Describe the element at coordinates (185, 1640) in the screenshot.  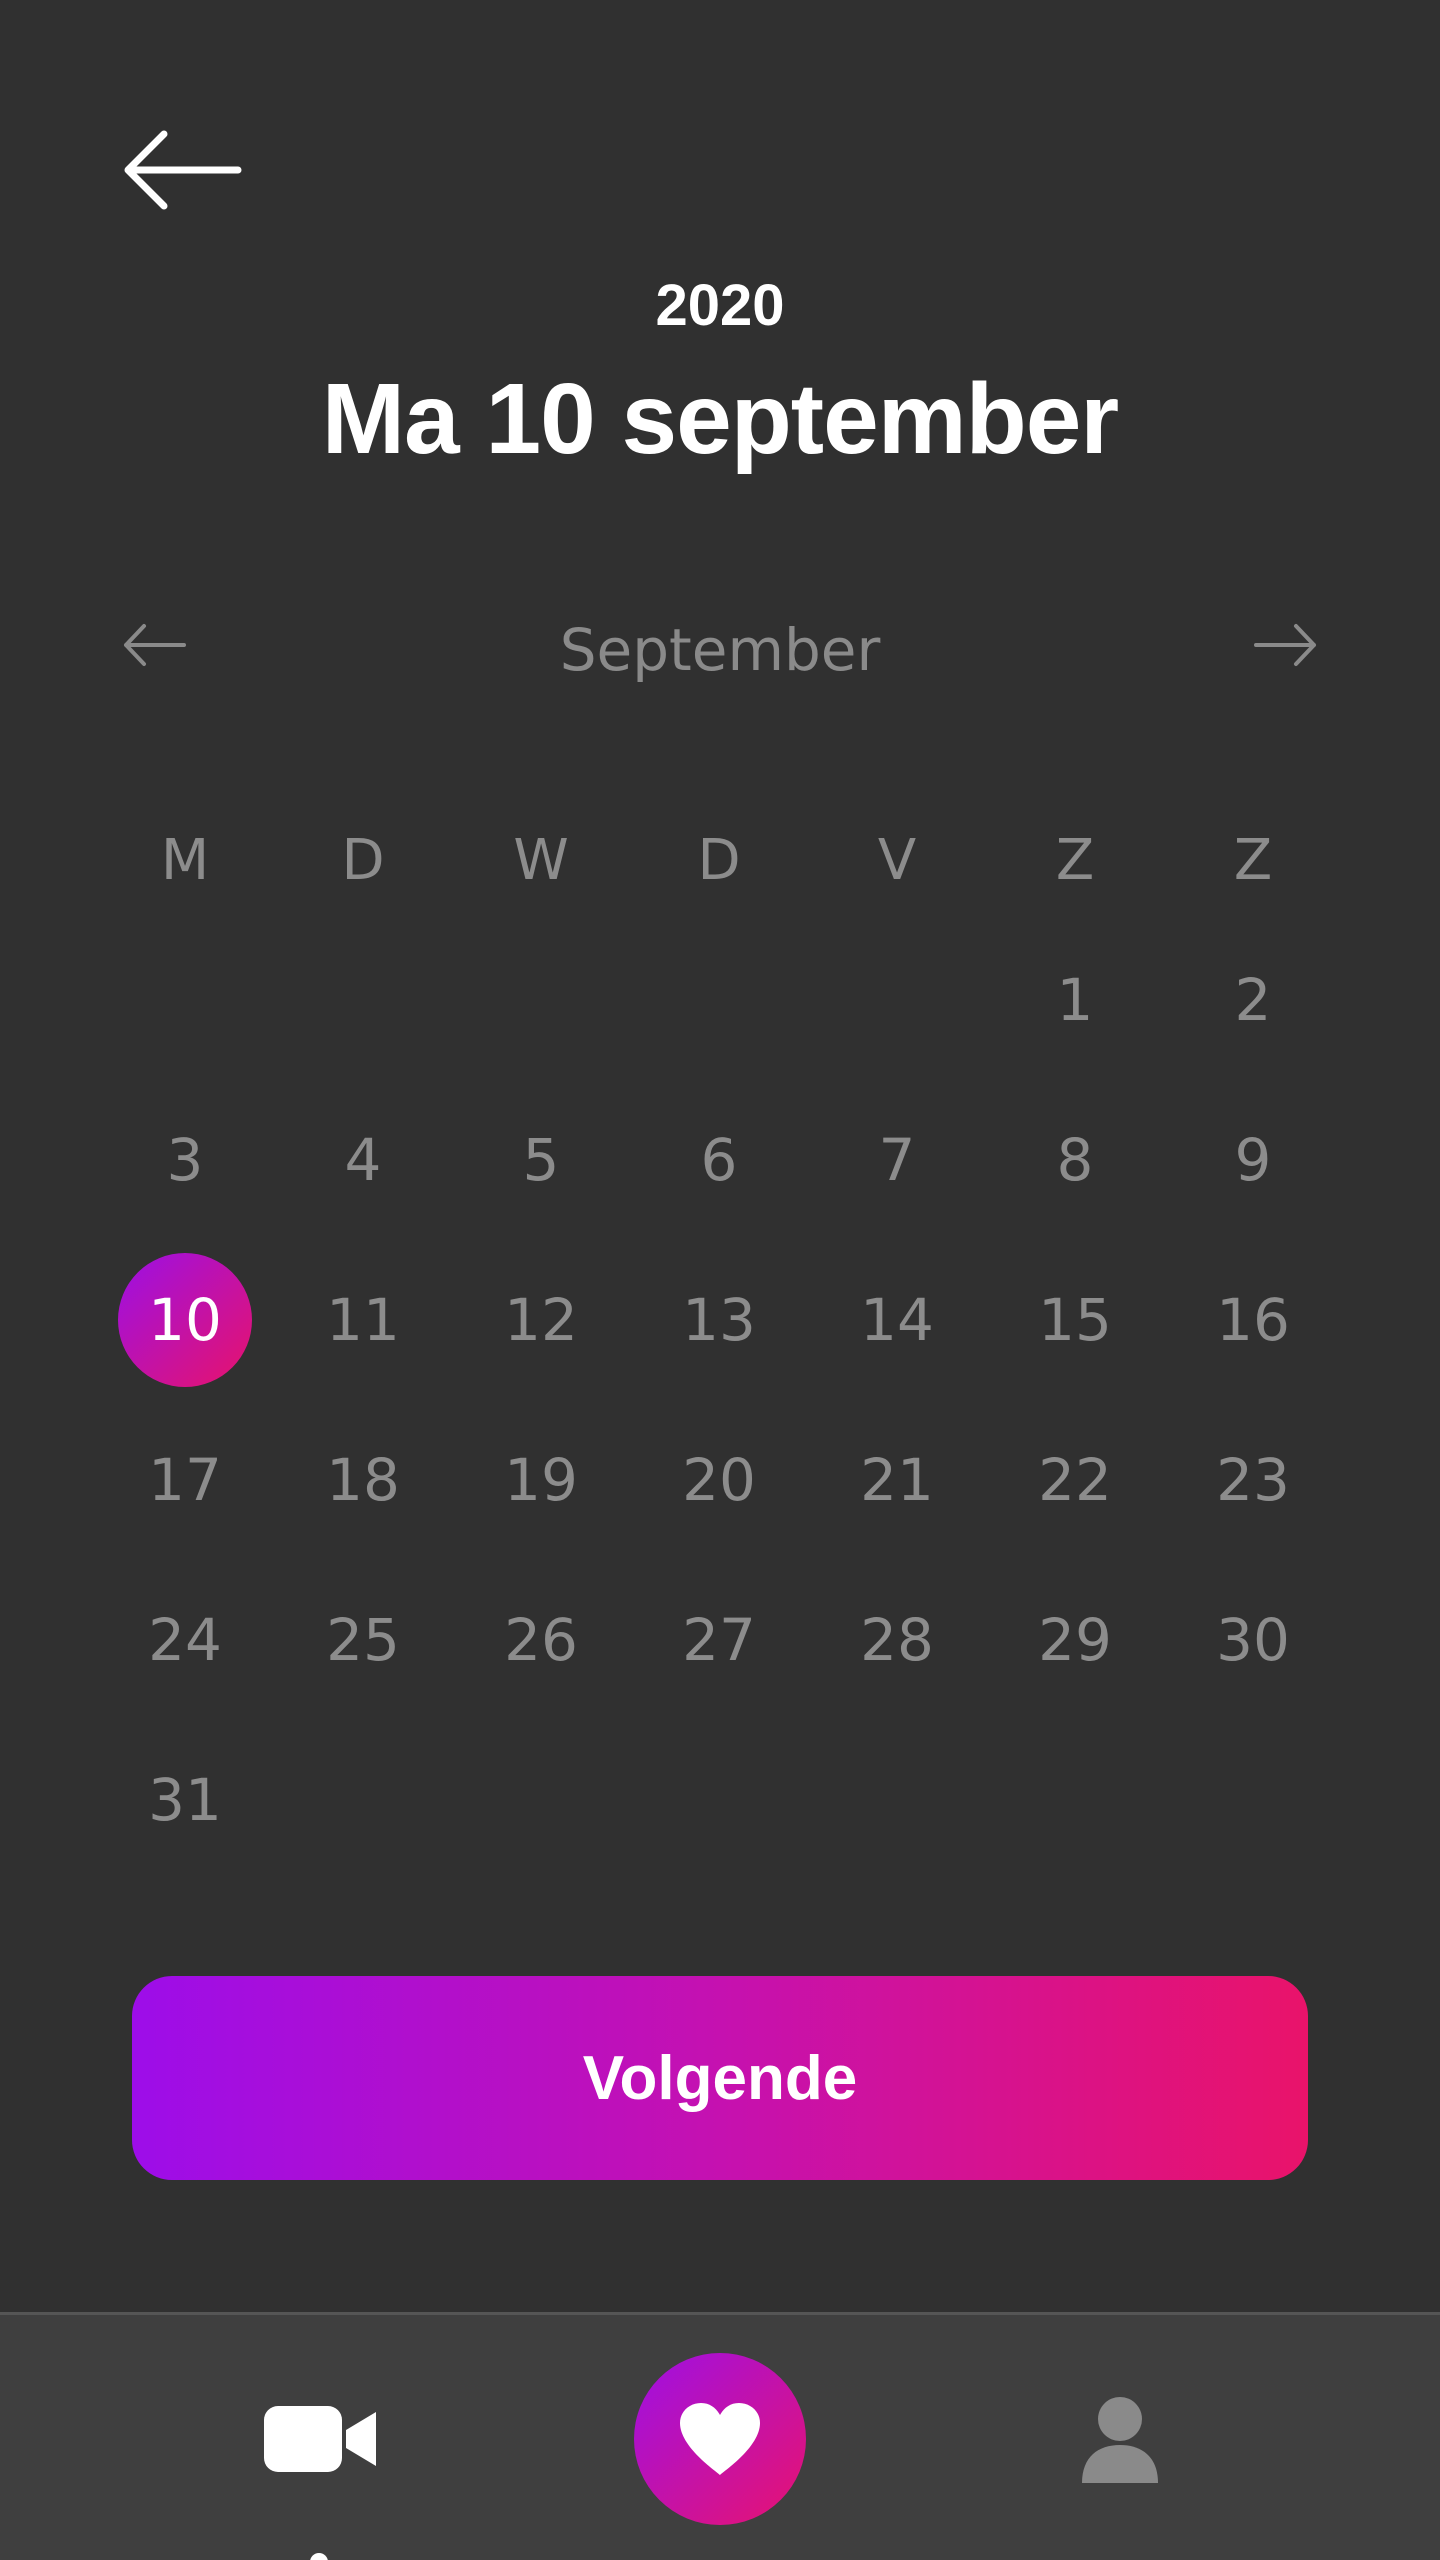
I see `calendar-day: 24` at that location.